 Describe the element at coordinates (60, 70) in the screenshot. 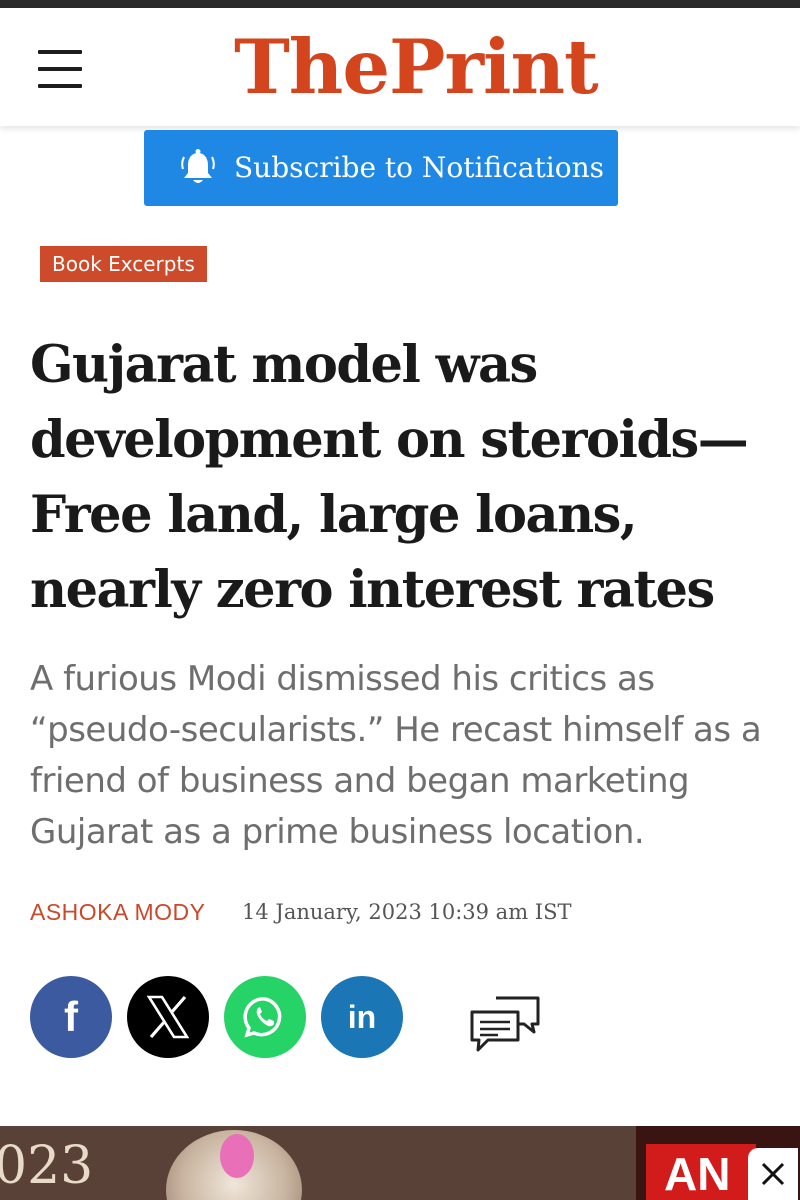

I see `hamburger-menu-icon` at that location.